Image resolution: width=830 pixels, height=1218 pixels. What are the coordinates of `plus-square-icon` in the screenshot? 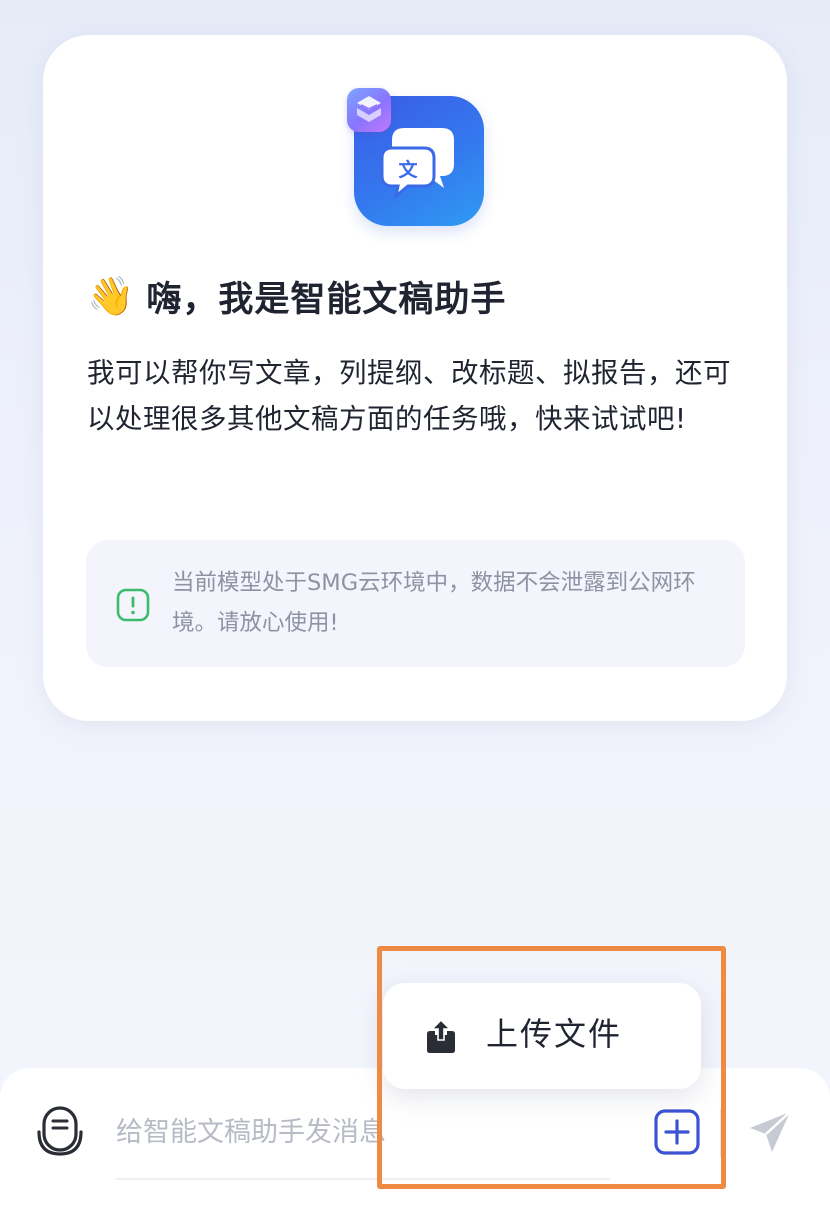 It's located at (677, 1132).